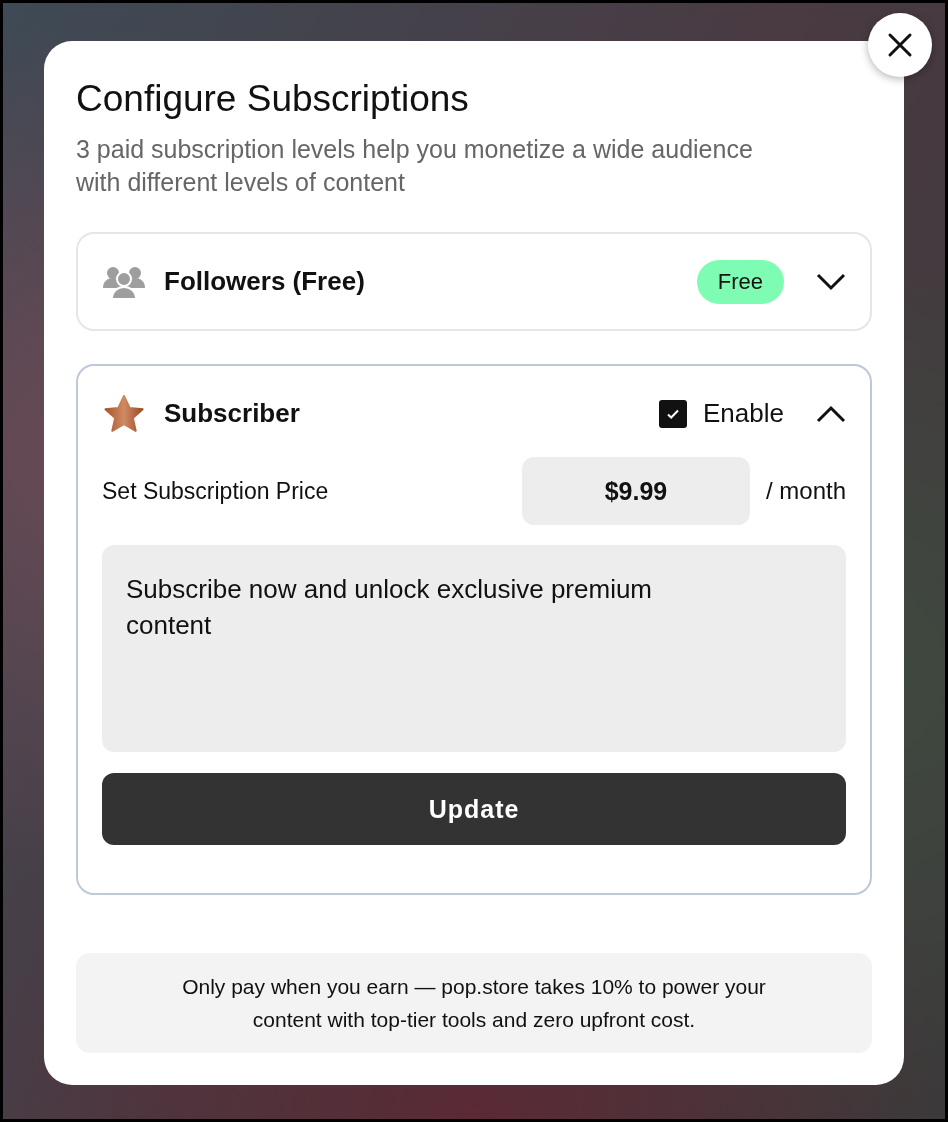 The image size is (948, 1122). I want to click on enable-checkbox: Enable, so click(721, 413).